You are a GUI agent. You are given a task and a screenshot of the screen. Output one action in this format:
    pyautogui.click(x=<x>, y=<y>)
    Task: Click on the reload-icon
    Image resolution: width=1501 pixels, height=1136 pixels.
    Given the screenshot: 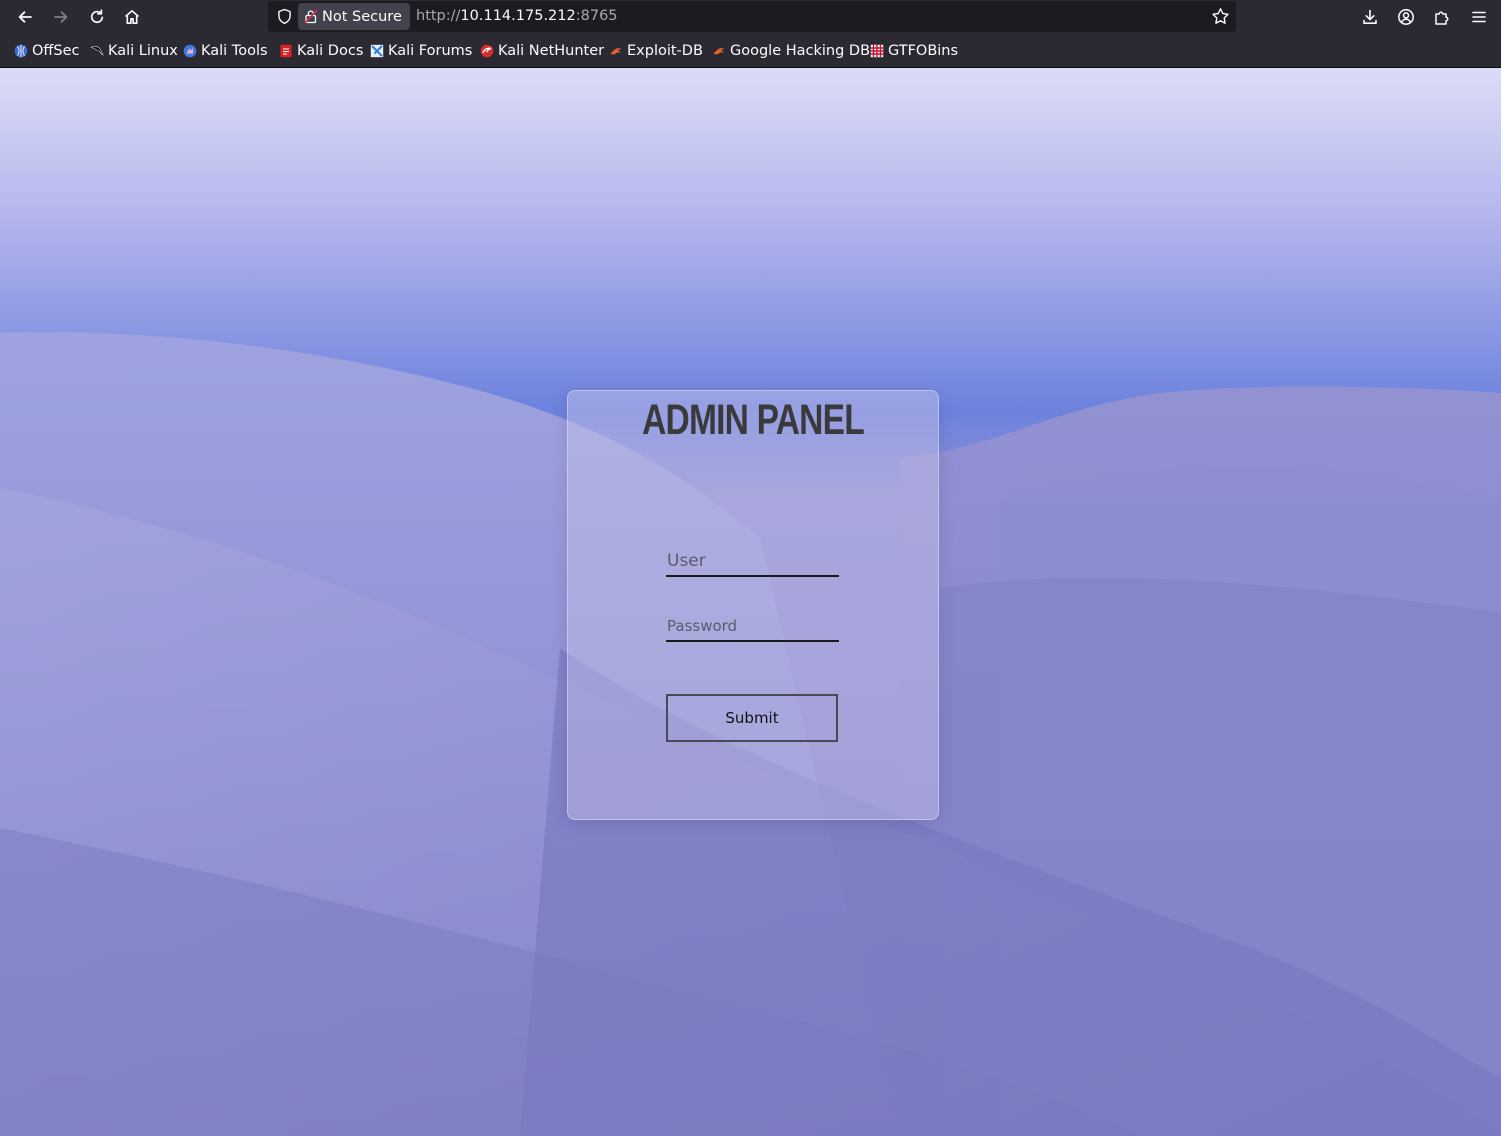 What is the action you would take?
    pyautogui.click(x=97, y=16)
    